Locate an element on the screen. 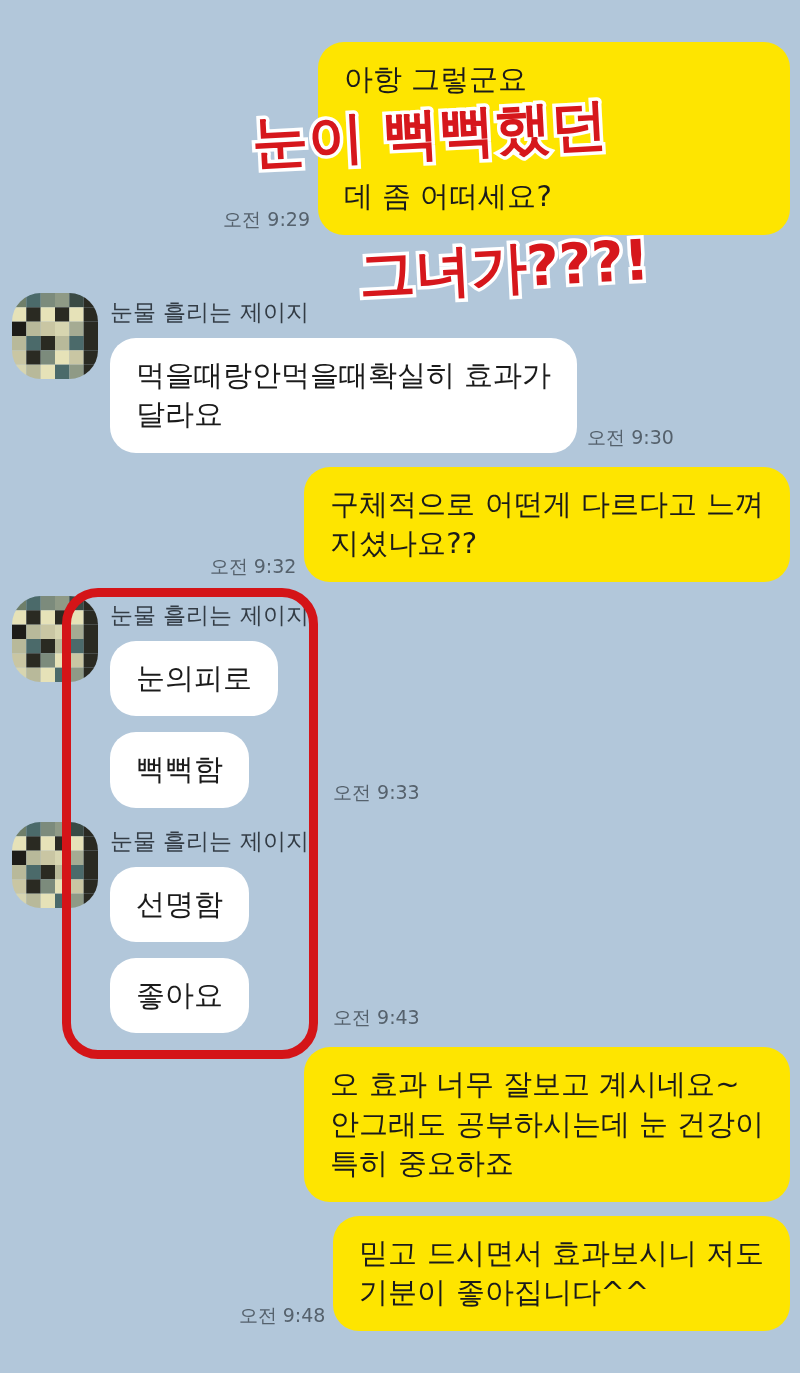  message-time: 오전 9:30 is located at coordinates (630, 437).